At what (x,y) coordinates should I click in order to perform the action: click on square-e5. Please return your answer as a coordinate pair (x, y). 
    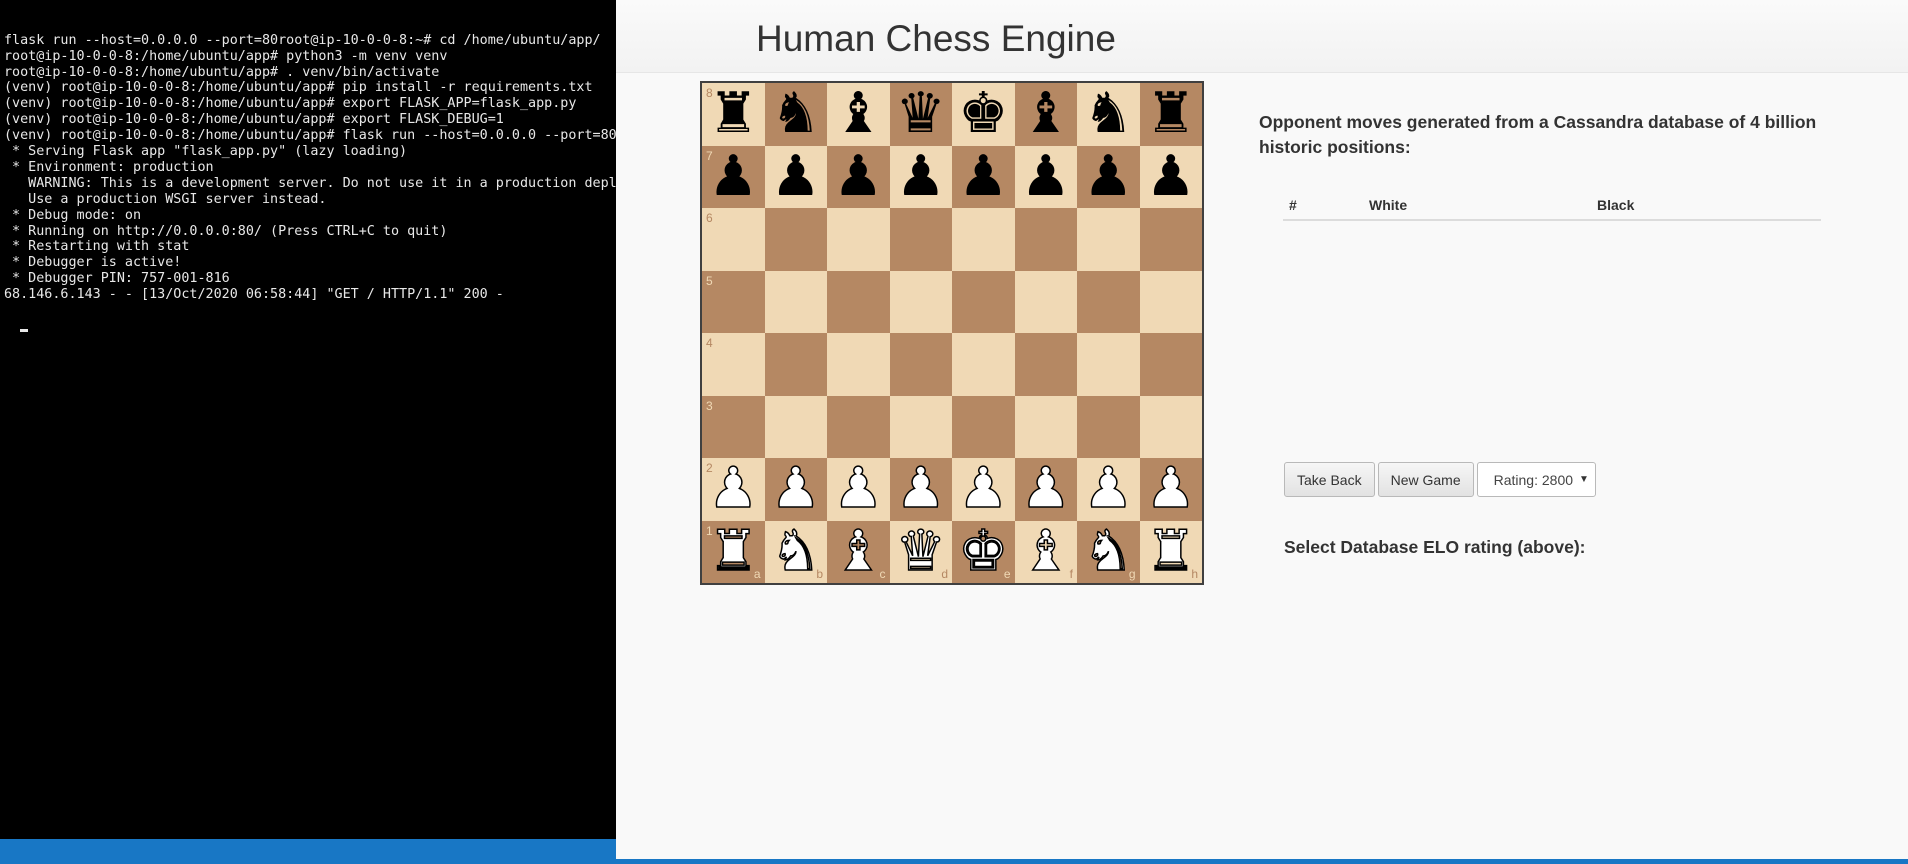
    Looking at the image, I should click on (983, 301).